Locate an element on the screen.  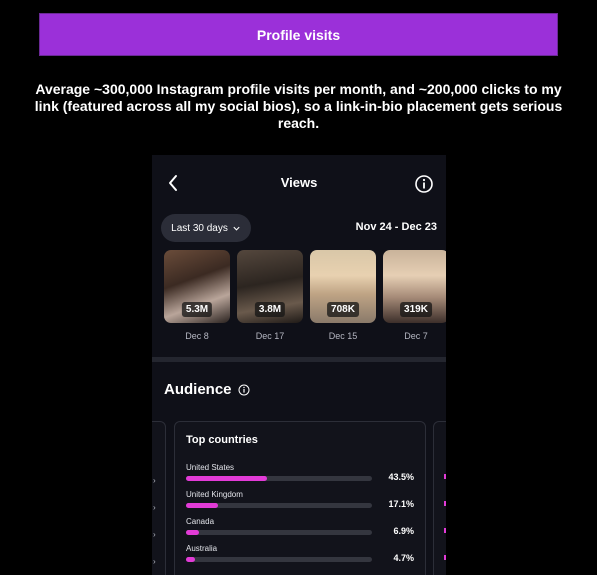
post-date: Dec 15 is located at coordinates (343, 336).